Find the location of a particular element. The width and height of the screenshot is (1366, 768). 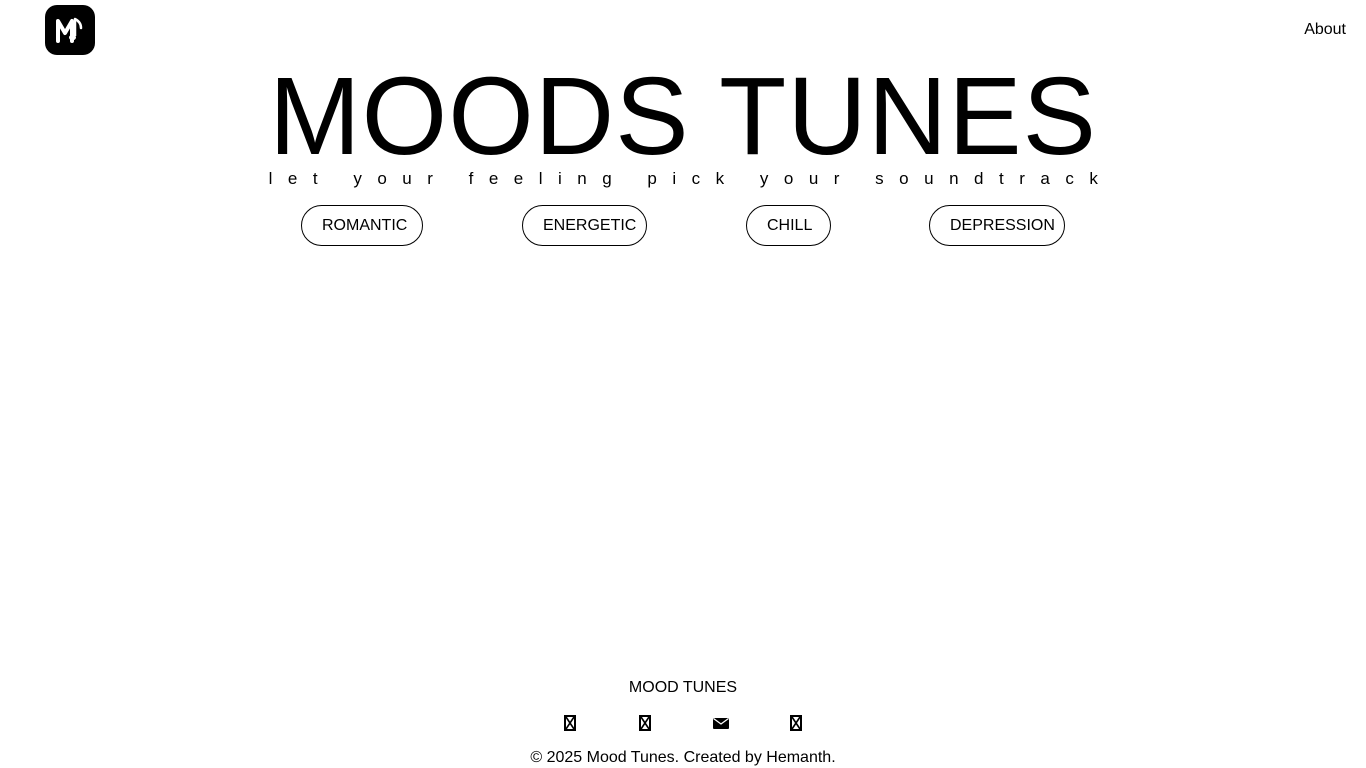

envelope-icon is located at coordinates (721, 723).